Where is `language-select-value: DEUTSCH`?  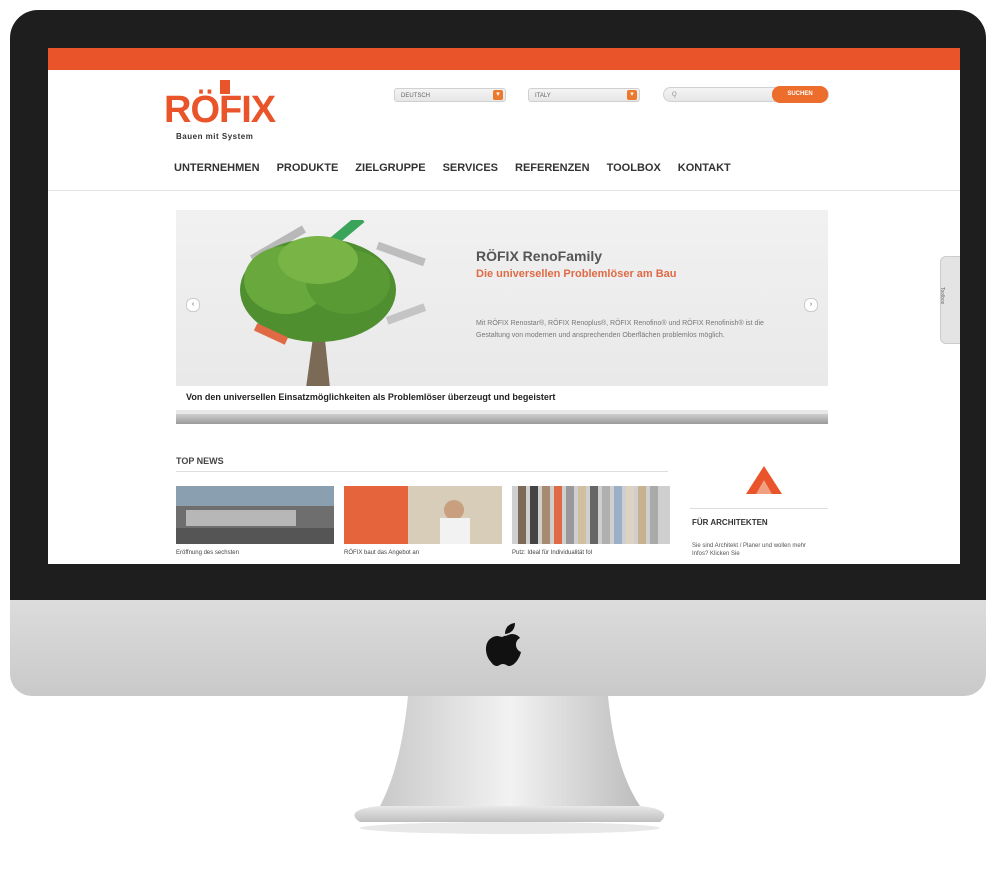
language-select-value: DEUTSCH is located at coordinates (416, 96).